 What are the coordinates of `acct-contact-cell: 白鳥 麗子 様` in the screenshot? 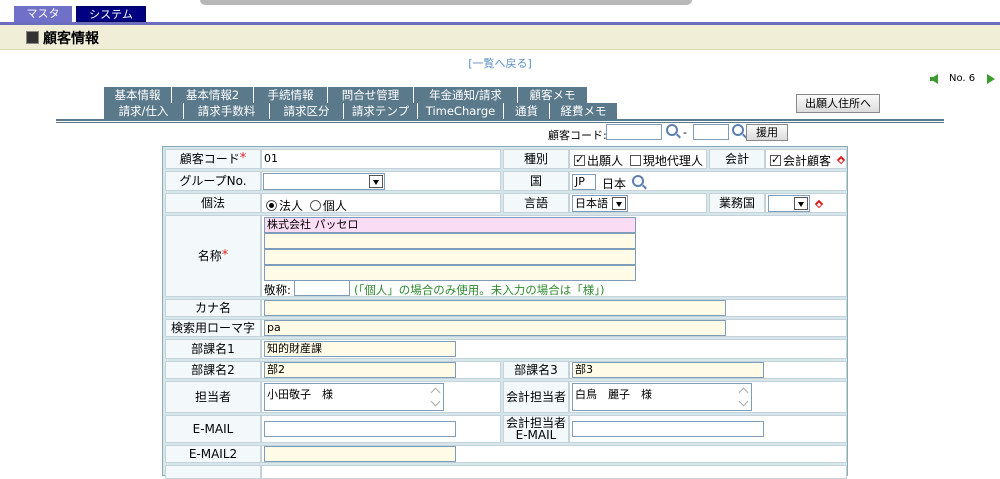 It's located at (708, 397).